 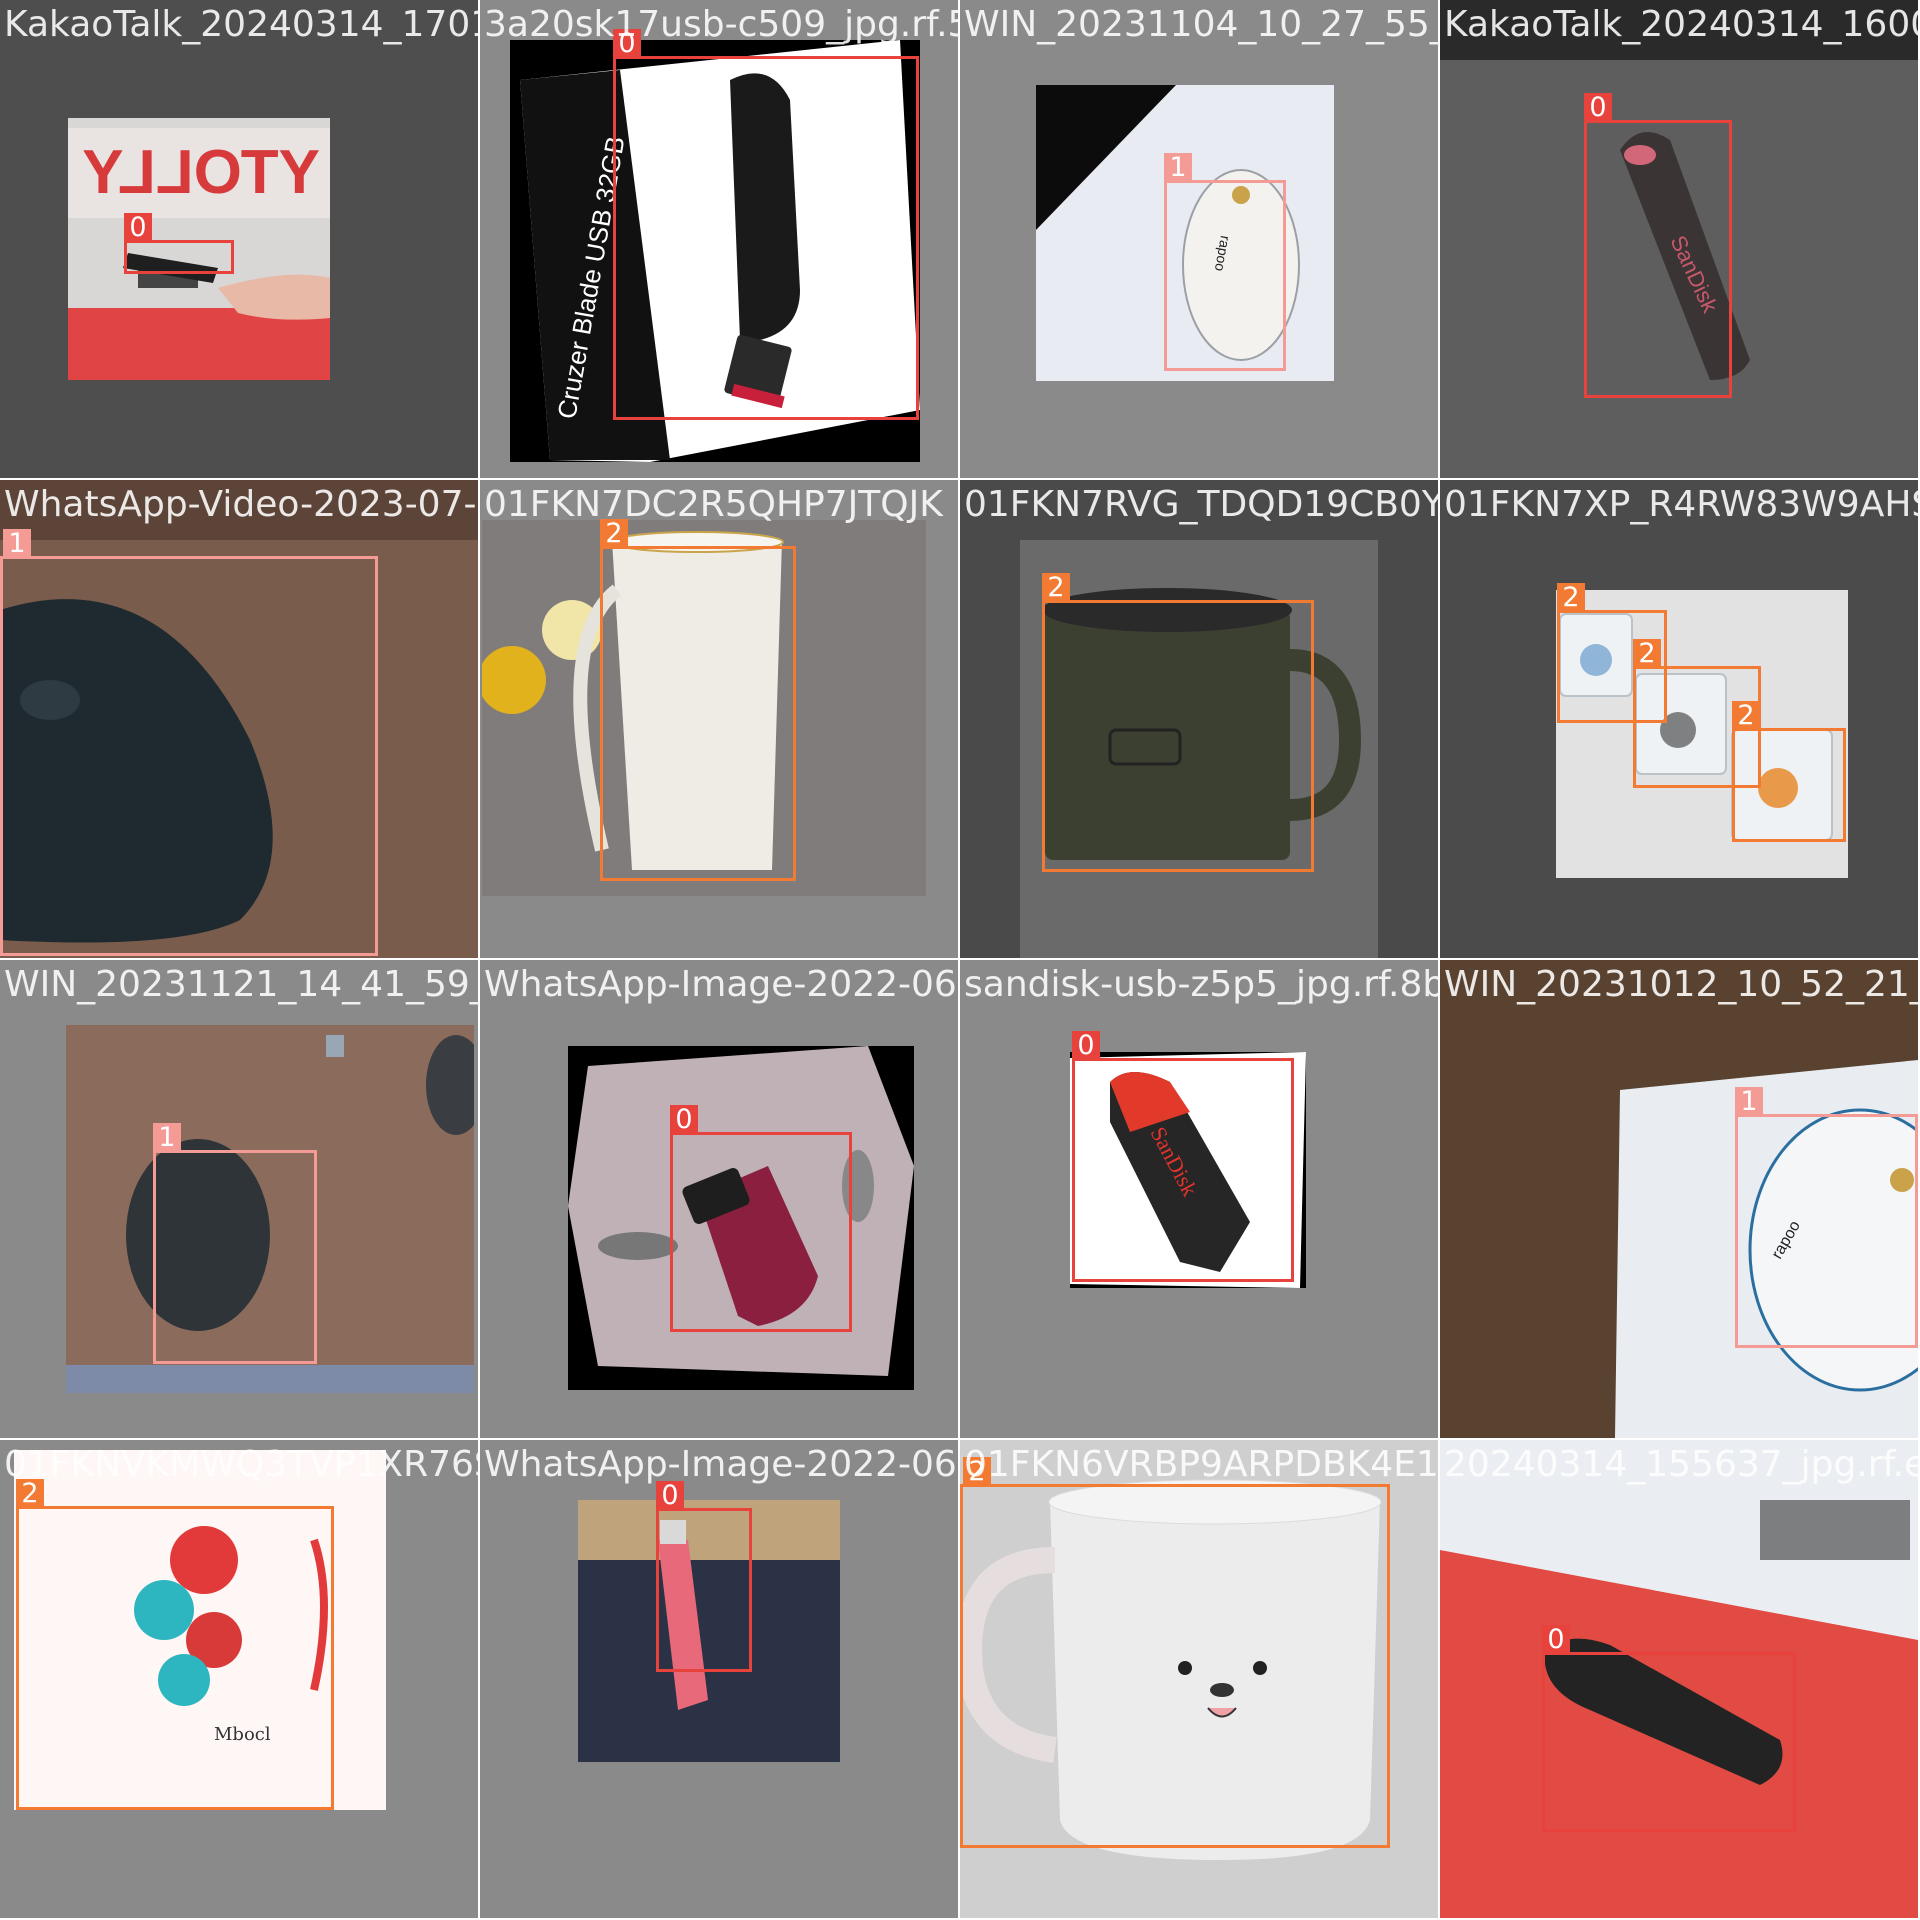 I want to click on tile-3: SanDisk 0 KakaoTalk_20240314_1600, so click(x=1679, y=239).